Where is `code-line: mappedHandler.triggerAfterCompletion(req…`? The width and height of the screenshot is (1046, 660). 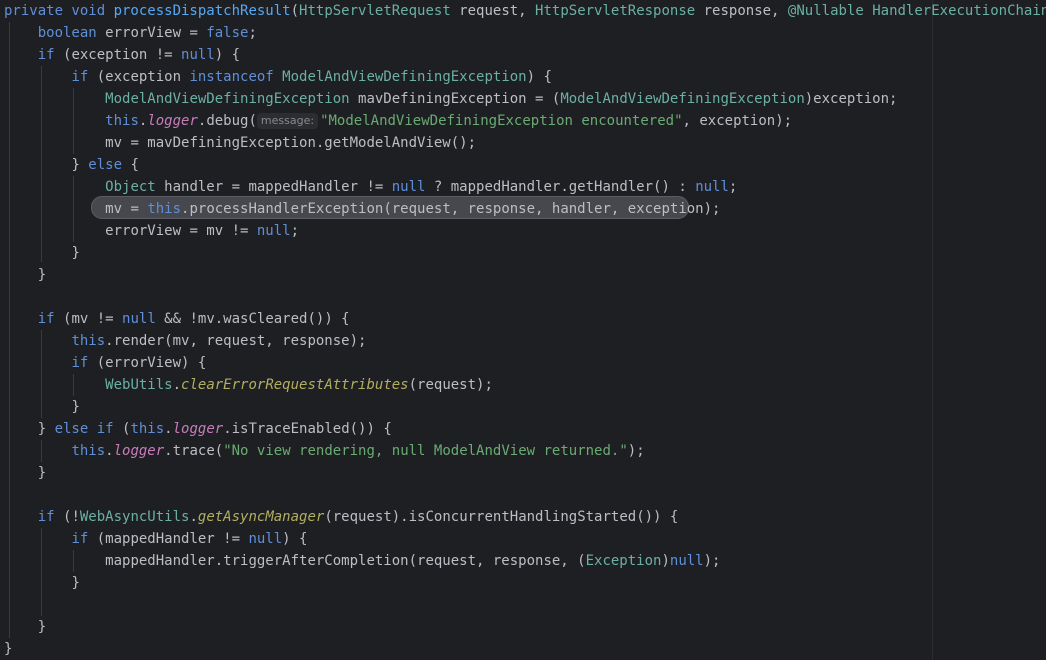 code-line: mappedHandler.triggerAfterCompletion(req… is located at coordinates (362, 561).